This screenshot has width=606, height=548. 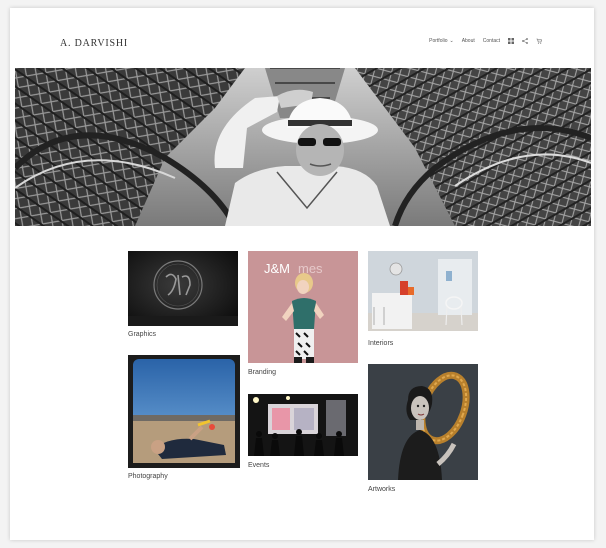 I want to click on cart-icon, so click(x=539, y=41).